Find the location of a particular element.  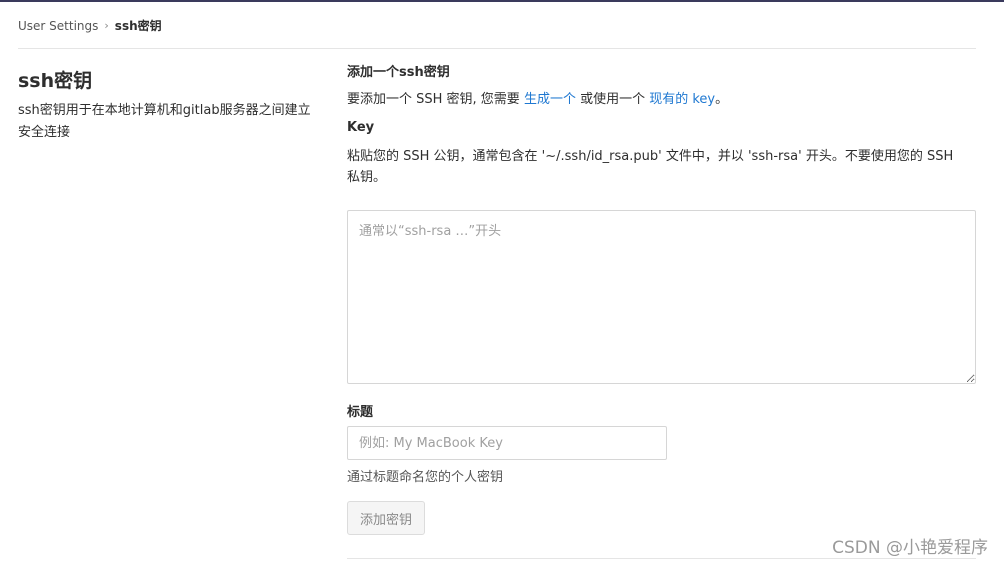

section-title: 添加一个ssh密钥 is located at coordinates (398, 72).